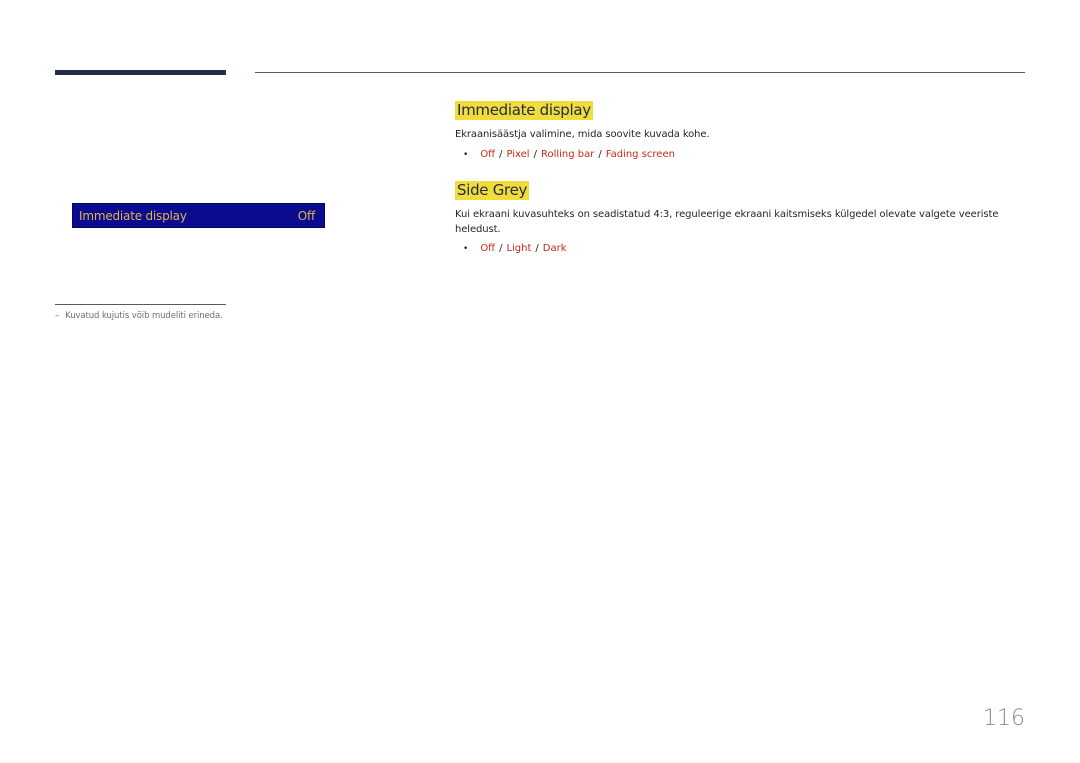  Describe the element at coordinates (567, 154) in the screenshot. I see `option-rolling-bar: Rolling bar` at that location.